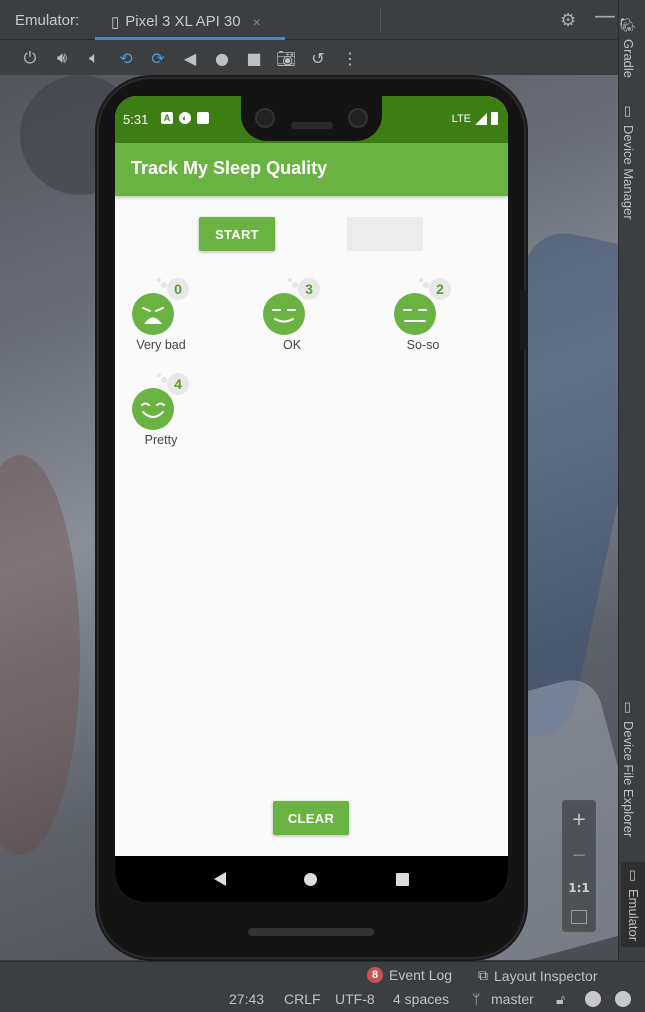 This screenshot has width=645, height=1012. What do you see at coordinates (355, 999) in the screenshot?
I see `file-encoding: UTF-8` at bounding box center [355, 999].